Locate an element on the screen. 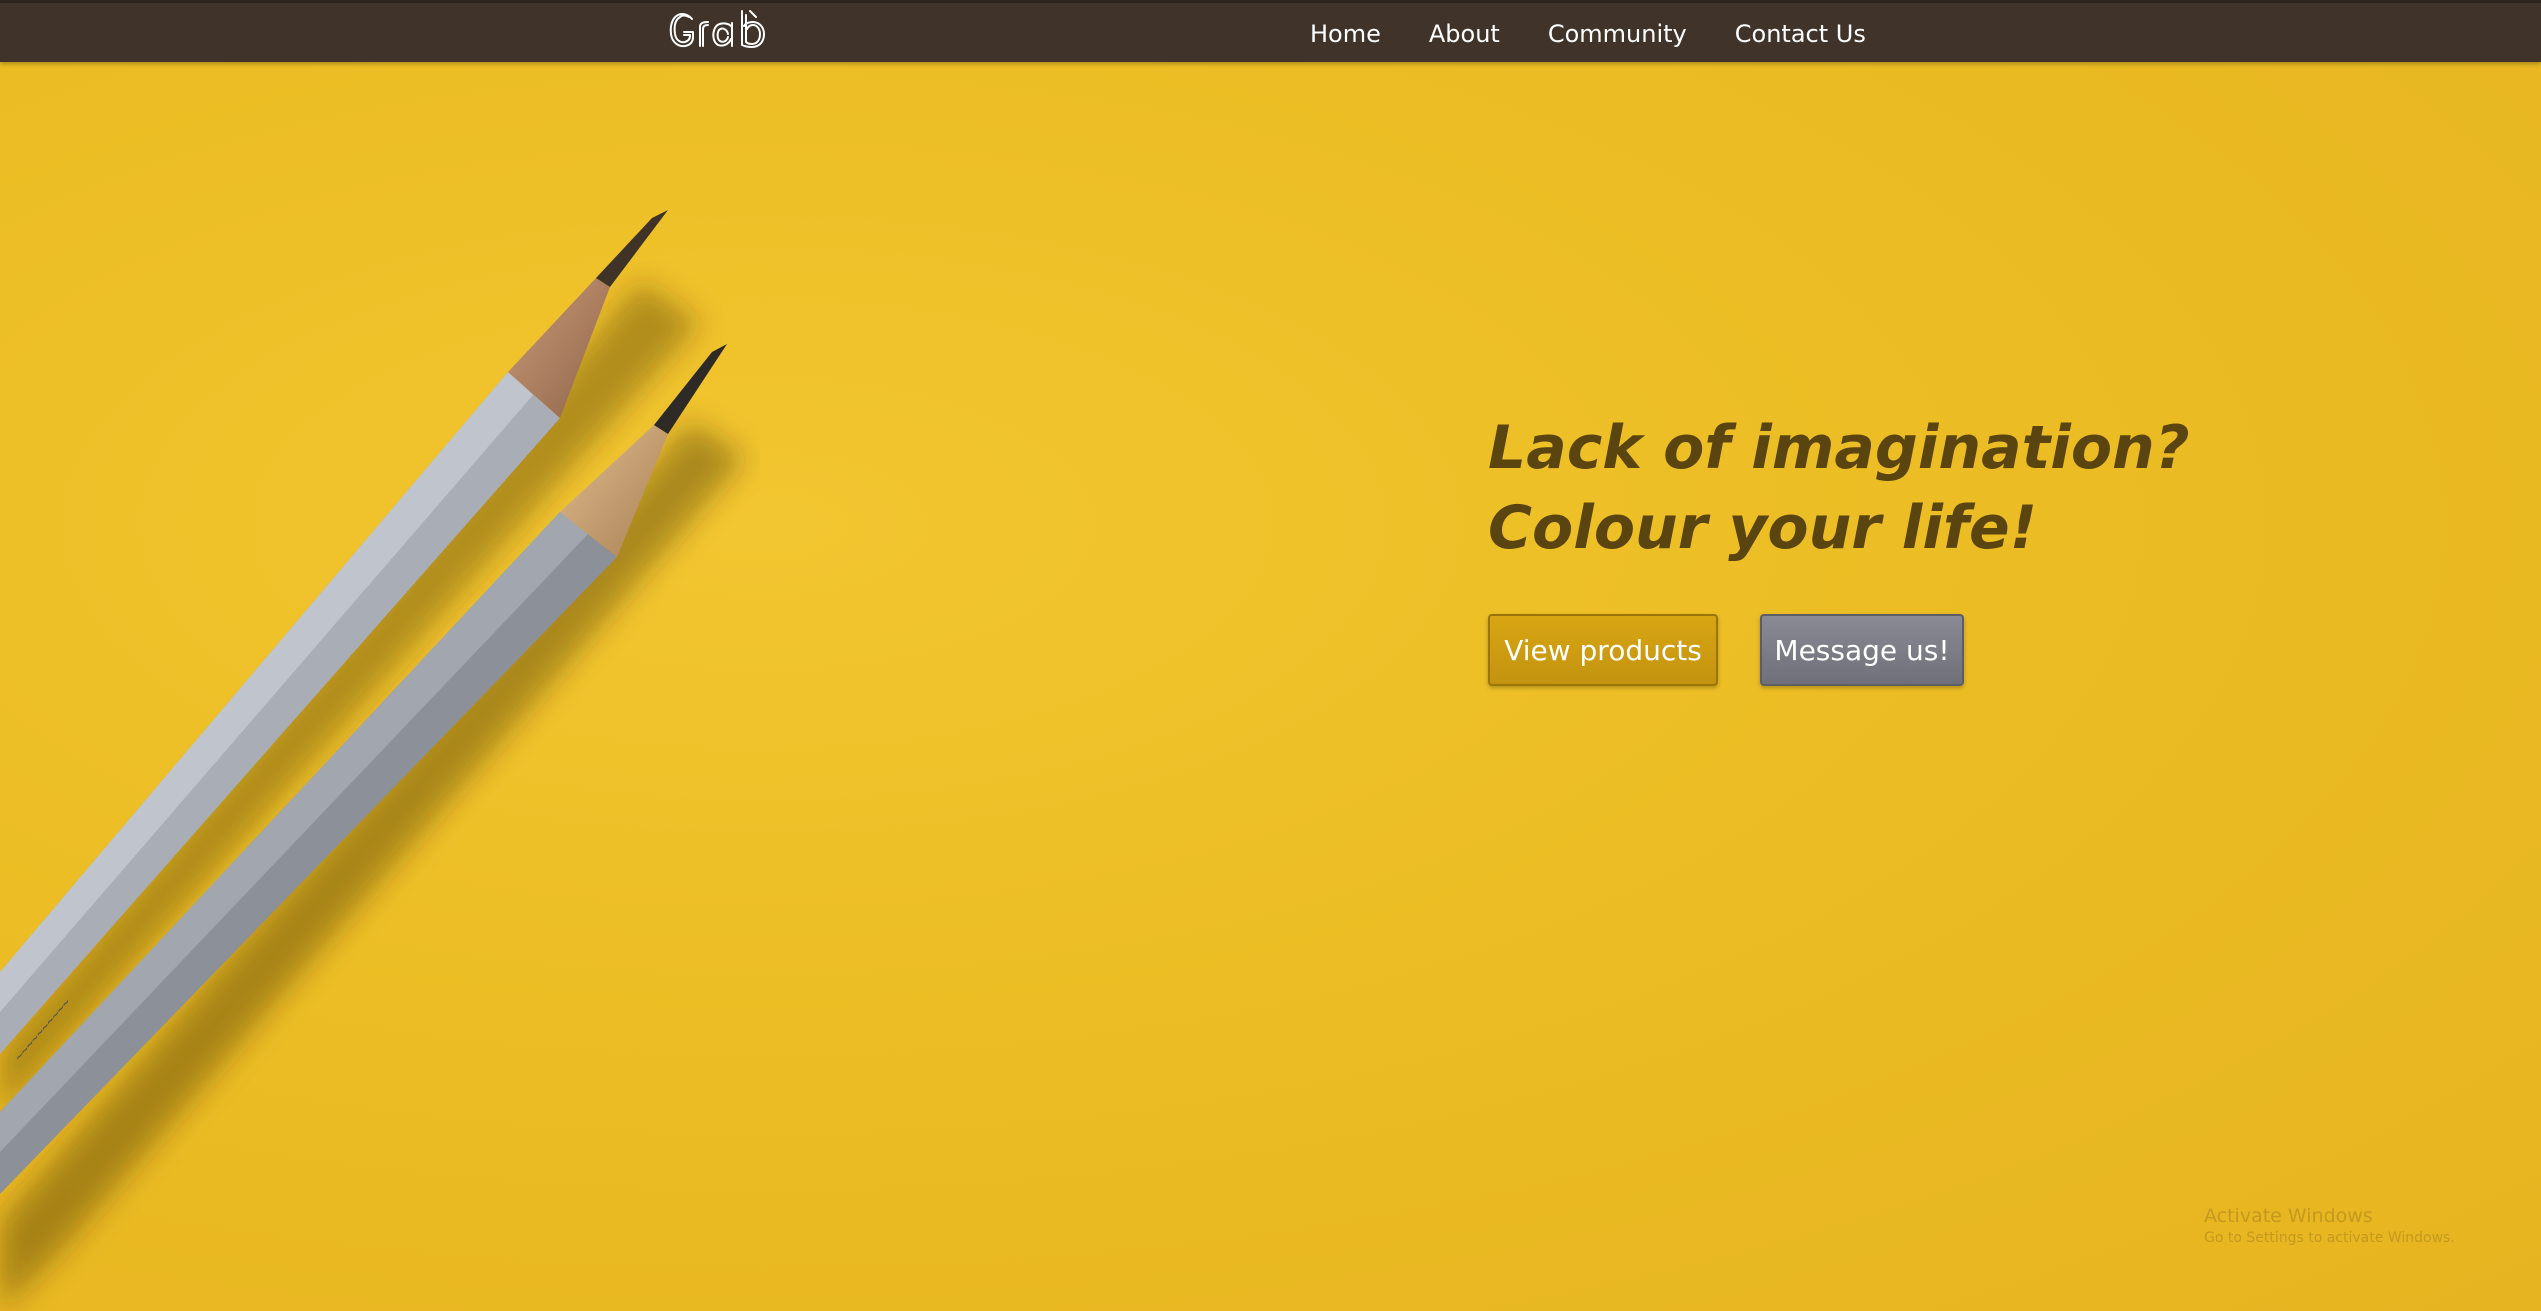  nav-links: Home About Community Contact Us is located at coordinates (1588, 34).